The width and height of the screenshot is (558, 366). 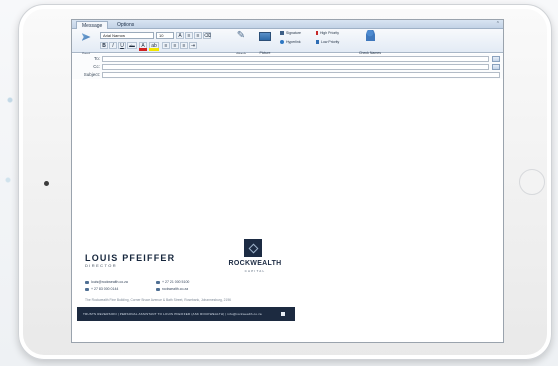 What do you see at coordinates (122, 45) in the screenshot?
I see `underline-button: U` at bounding box center [122, 45].